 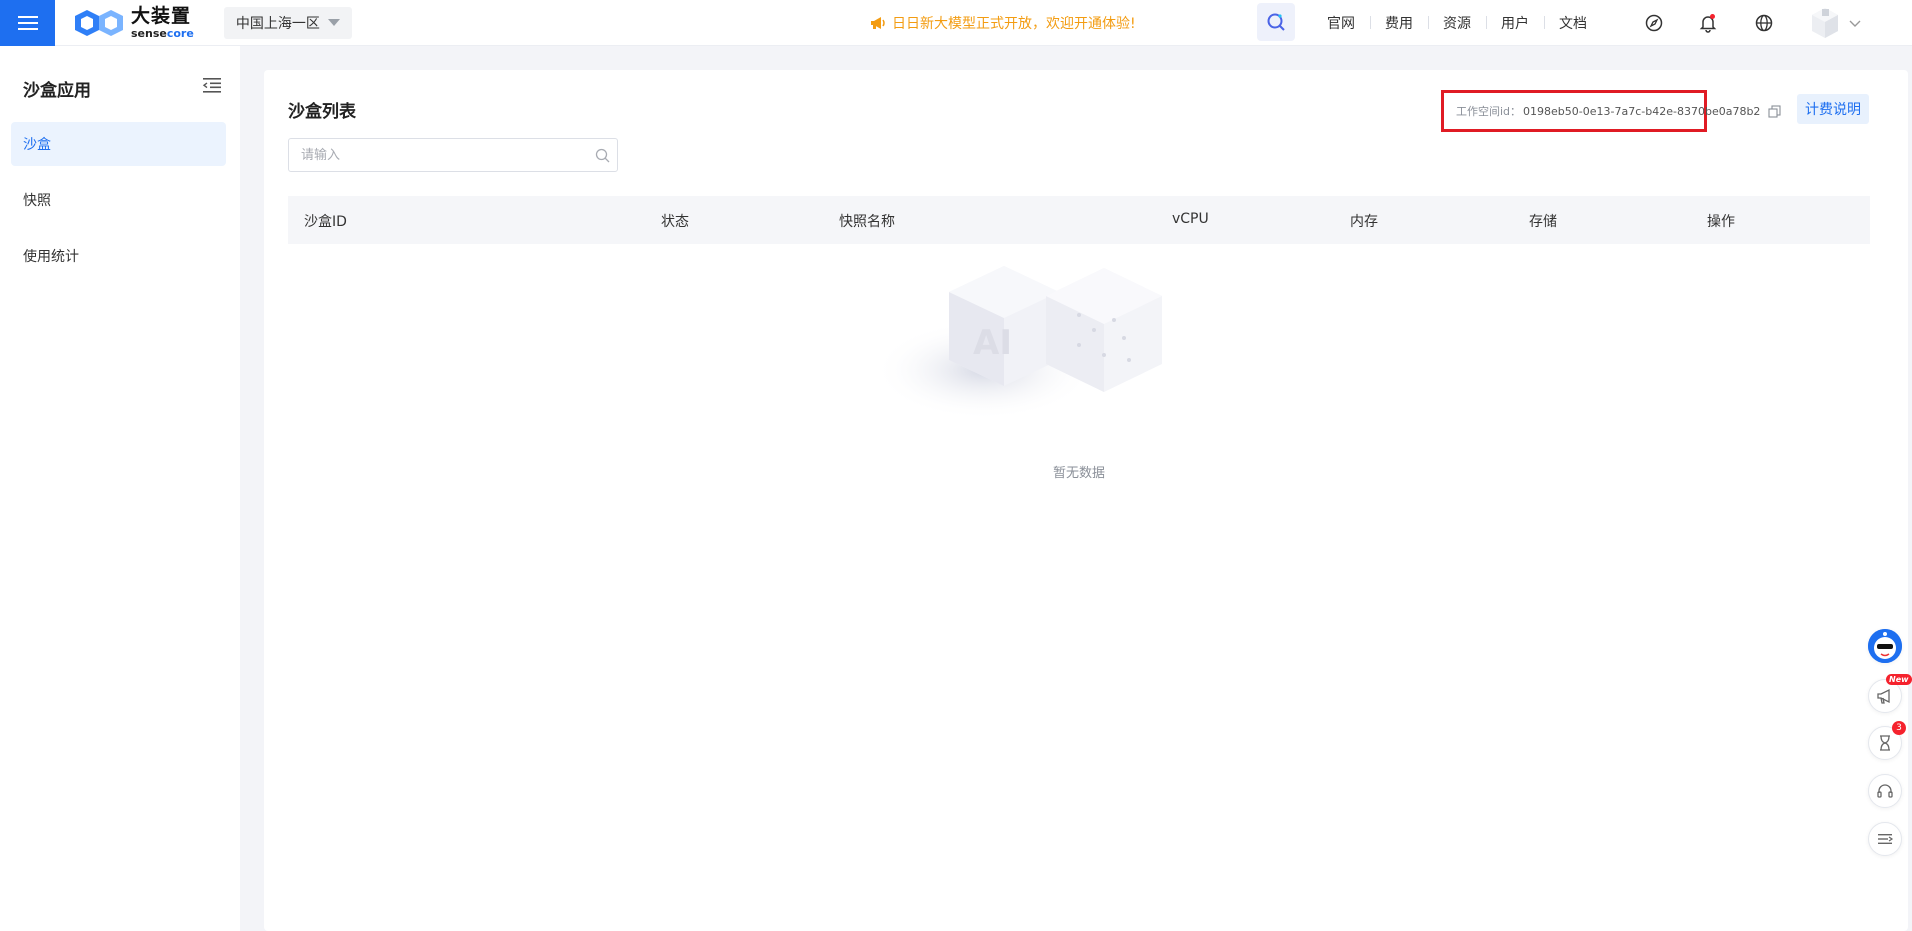 What do you see at coordinates (120, 488) in the screenshot?
I see `sidebar: 沙盒应用 沙盒 快照 使用统计` at bounding box center [120, 488].